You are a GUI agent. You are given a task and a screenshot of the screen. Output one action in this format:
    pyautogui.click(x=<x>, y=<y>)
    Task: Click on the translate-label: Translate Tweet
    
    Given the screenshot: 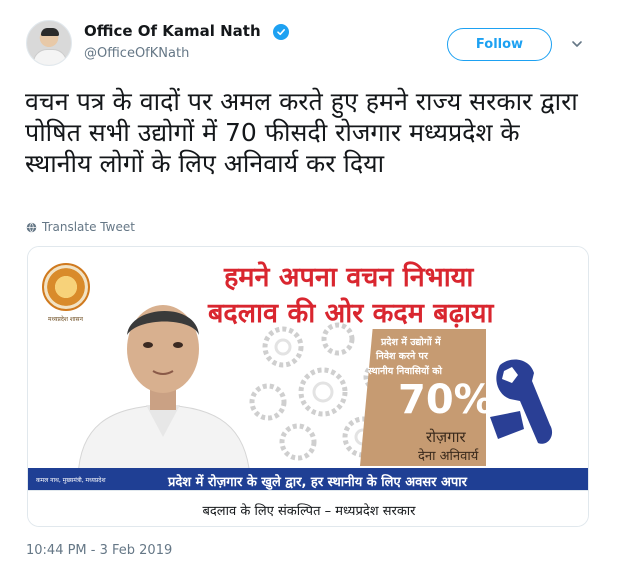 What is the action you would take?
    pyautogui.click(x=88, y=227)
    